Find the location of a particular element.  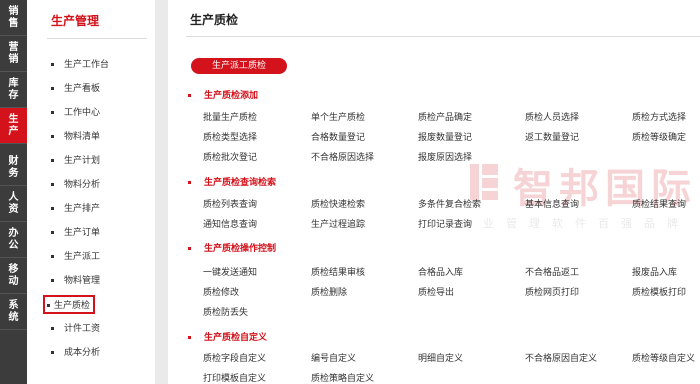

function-link: 质检结果查询 is located at coordinates (659, 203).